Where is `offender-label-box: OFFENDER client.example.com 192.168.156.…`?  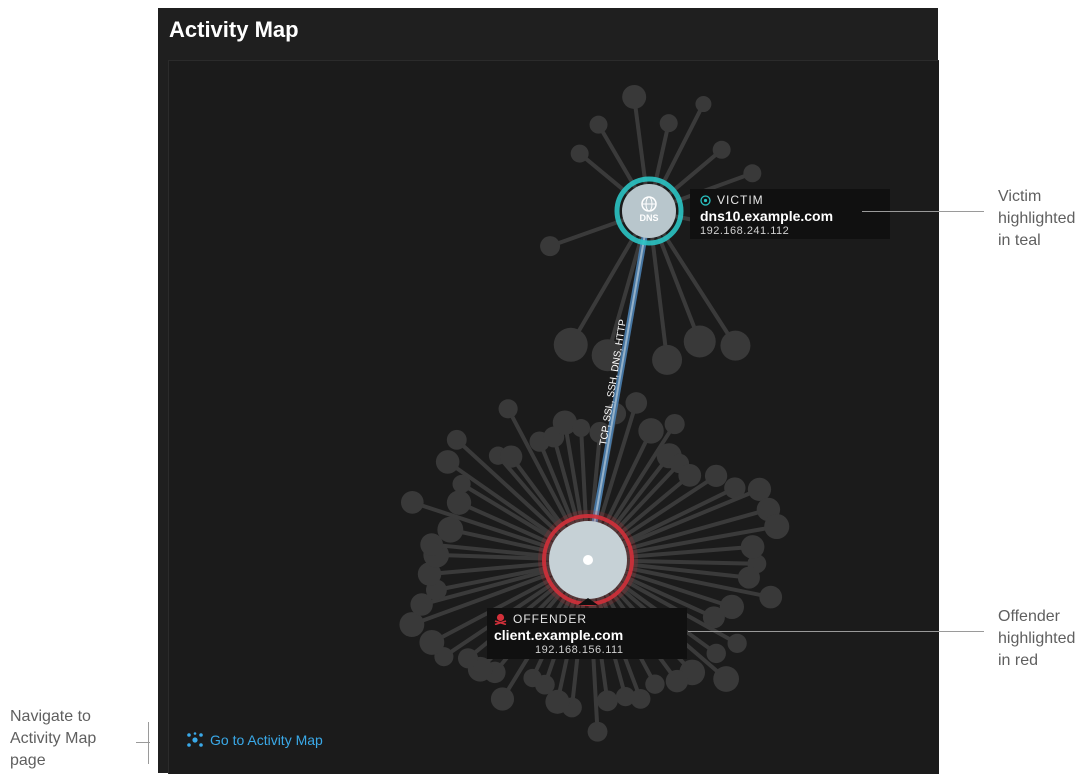 offender-label-box: OFFENDER client.example.com 192.168.156.… is located at coordinates (587, 633).